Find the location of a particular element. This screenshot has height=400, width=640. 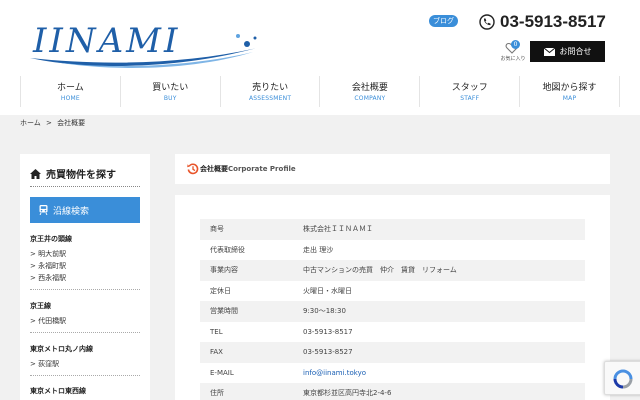

page-title: 会社概要 Corporate Profile is located at coordinates (392, 169).